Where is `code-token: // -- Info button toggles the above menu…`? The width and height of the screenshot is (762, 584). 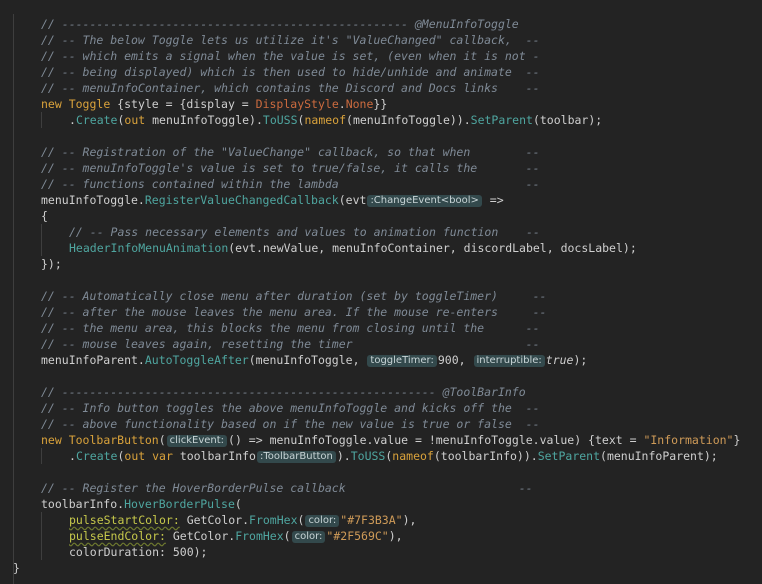 code-token: // -- Info button toggles the above menu… is located at coordinates (290, 408).